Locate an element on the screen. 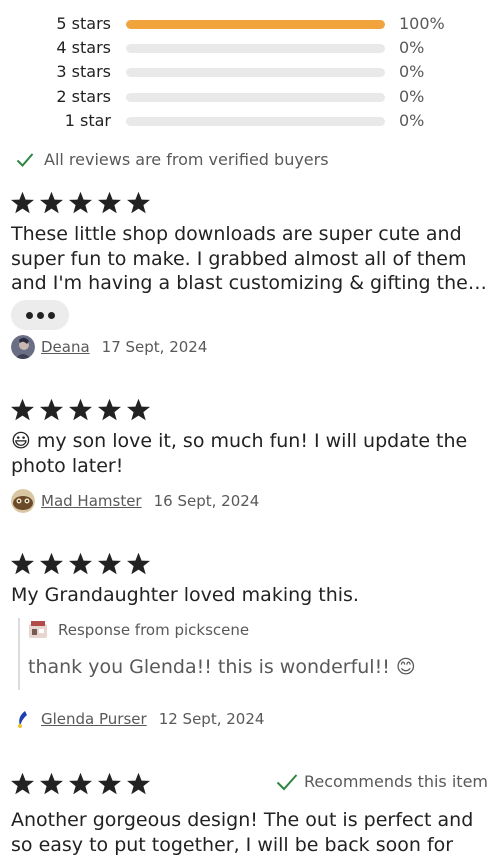 The image size is (500, 861). response-header: Response from pickscene is located at coordinates (138, 630).